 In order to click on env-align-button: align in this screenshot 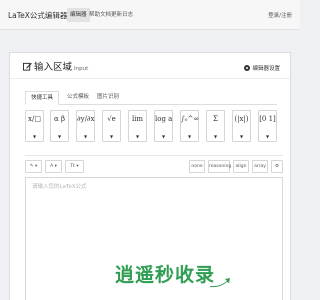, I will do `click(241, 166)`.